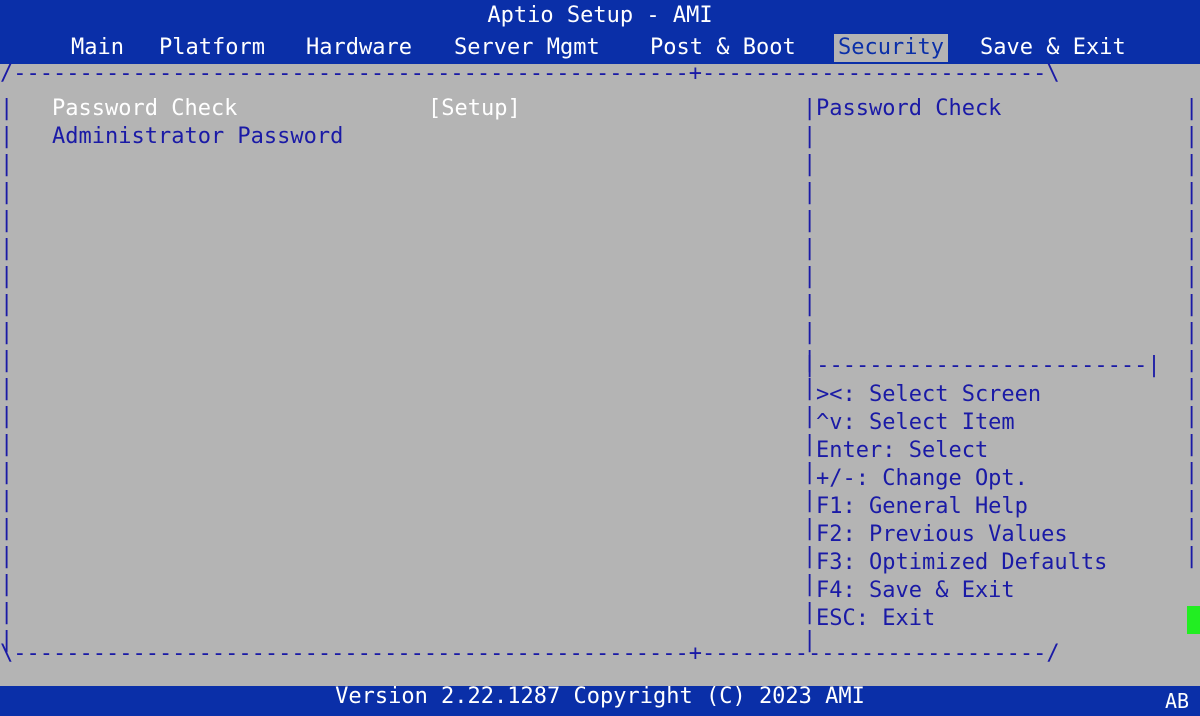  What do you see at coordinates (1177, 701) in the screenshot?
I see `corner-label: AB` at bounding box center [1177, 701].